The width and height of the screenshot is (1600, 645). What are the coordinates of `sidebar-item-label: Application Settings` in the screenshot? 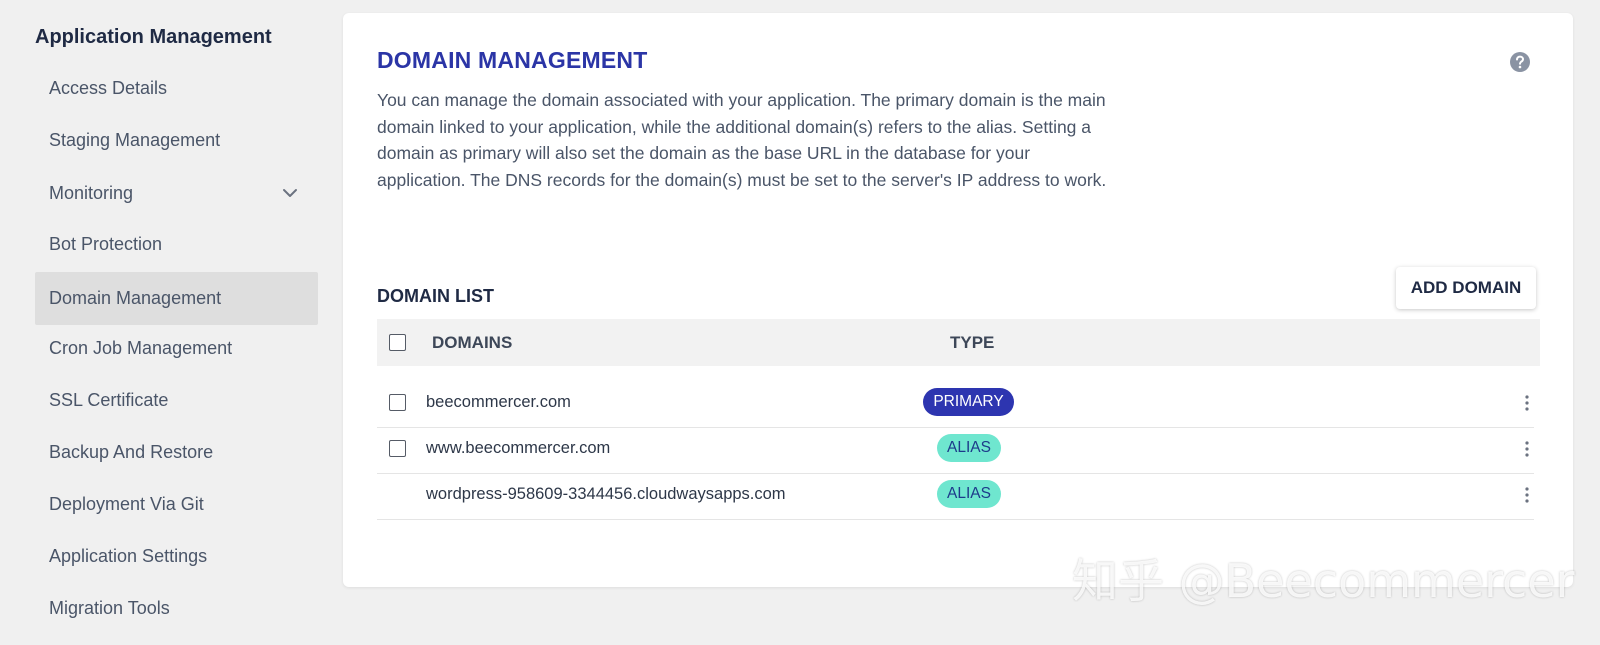 It's located at (128, 556).